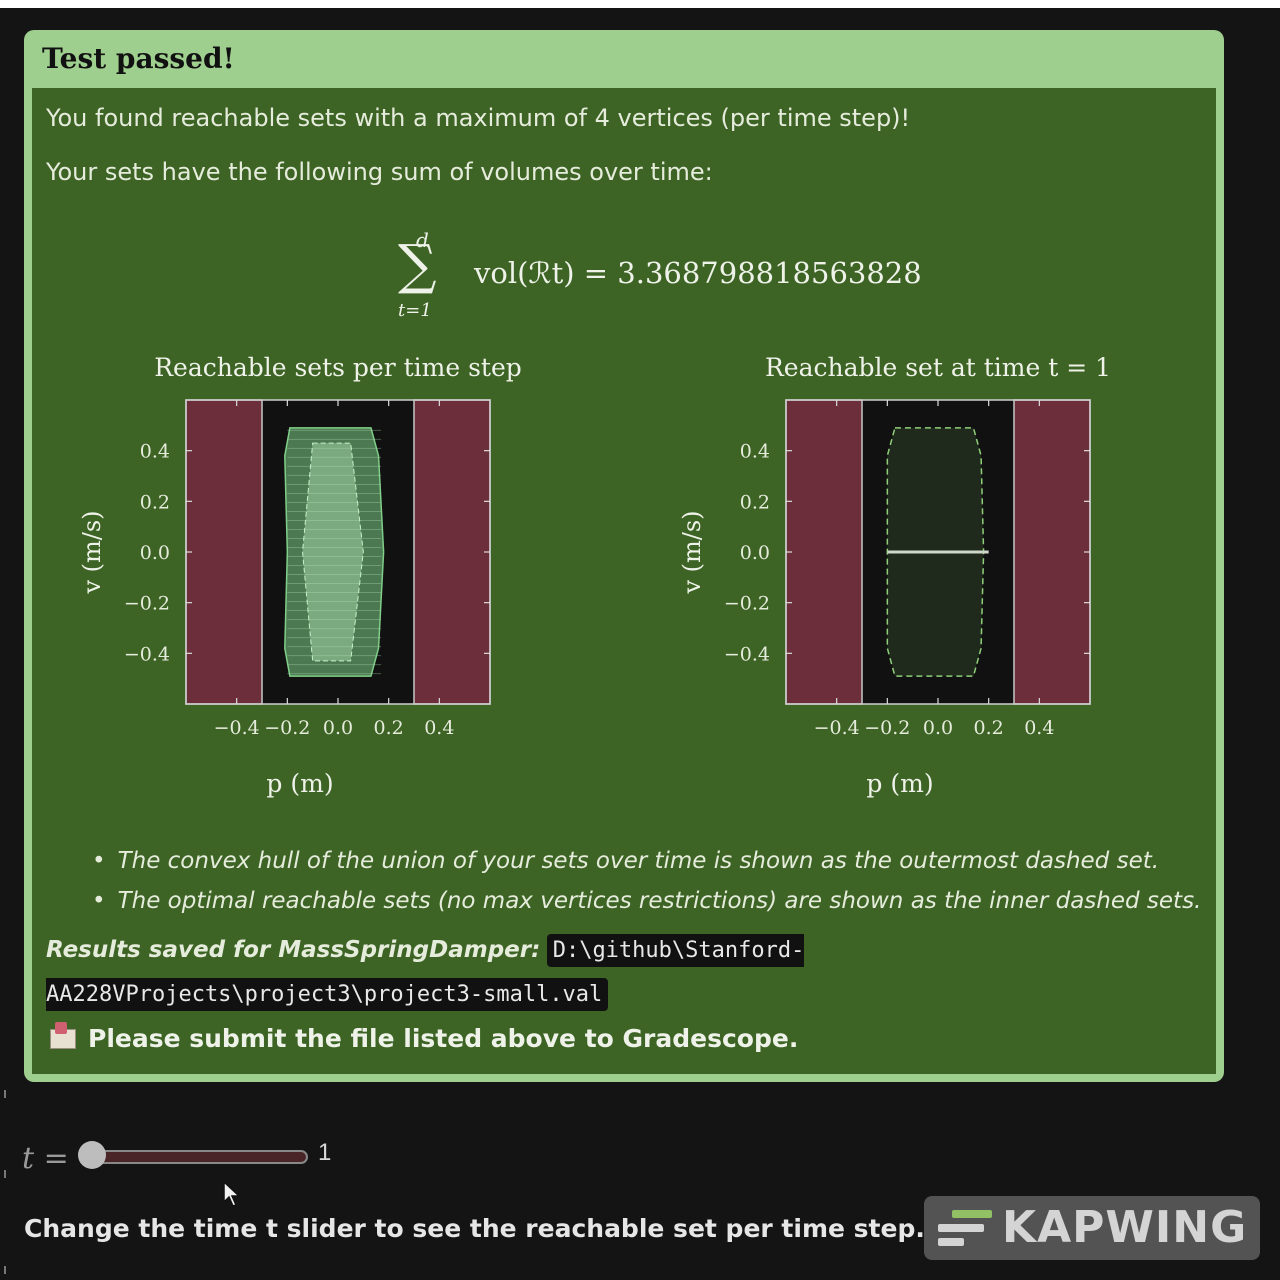 The height and width of the screenshot is (1280, 1280). What do you see at coordinates (417, 264) in the screenshot?
I see `sum-symbol: ∑` at bounding box center [417, 264].